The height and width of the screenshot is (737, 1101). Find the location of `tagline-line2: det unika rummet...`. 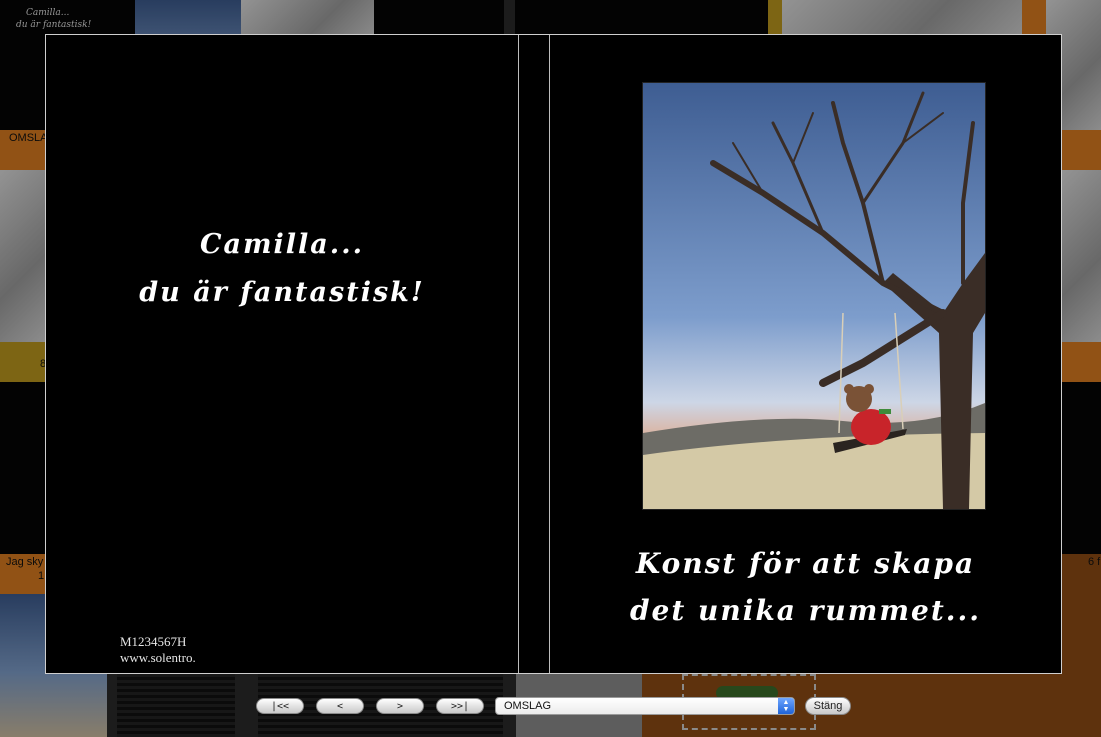

tagline-line2: det unika rummet... is located at coordinates (805, 610).